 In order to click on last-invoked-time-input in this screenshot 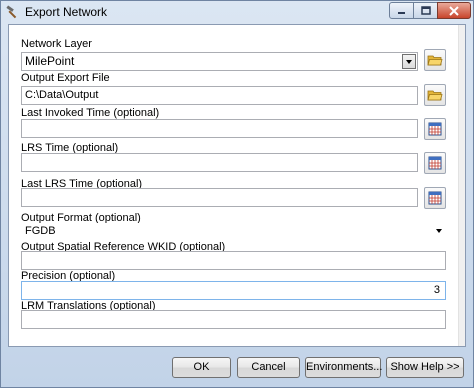, I will do `click(219, 128)`.